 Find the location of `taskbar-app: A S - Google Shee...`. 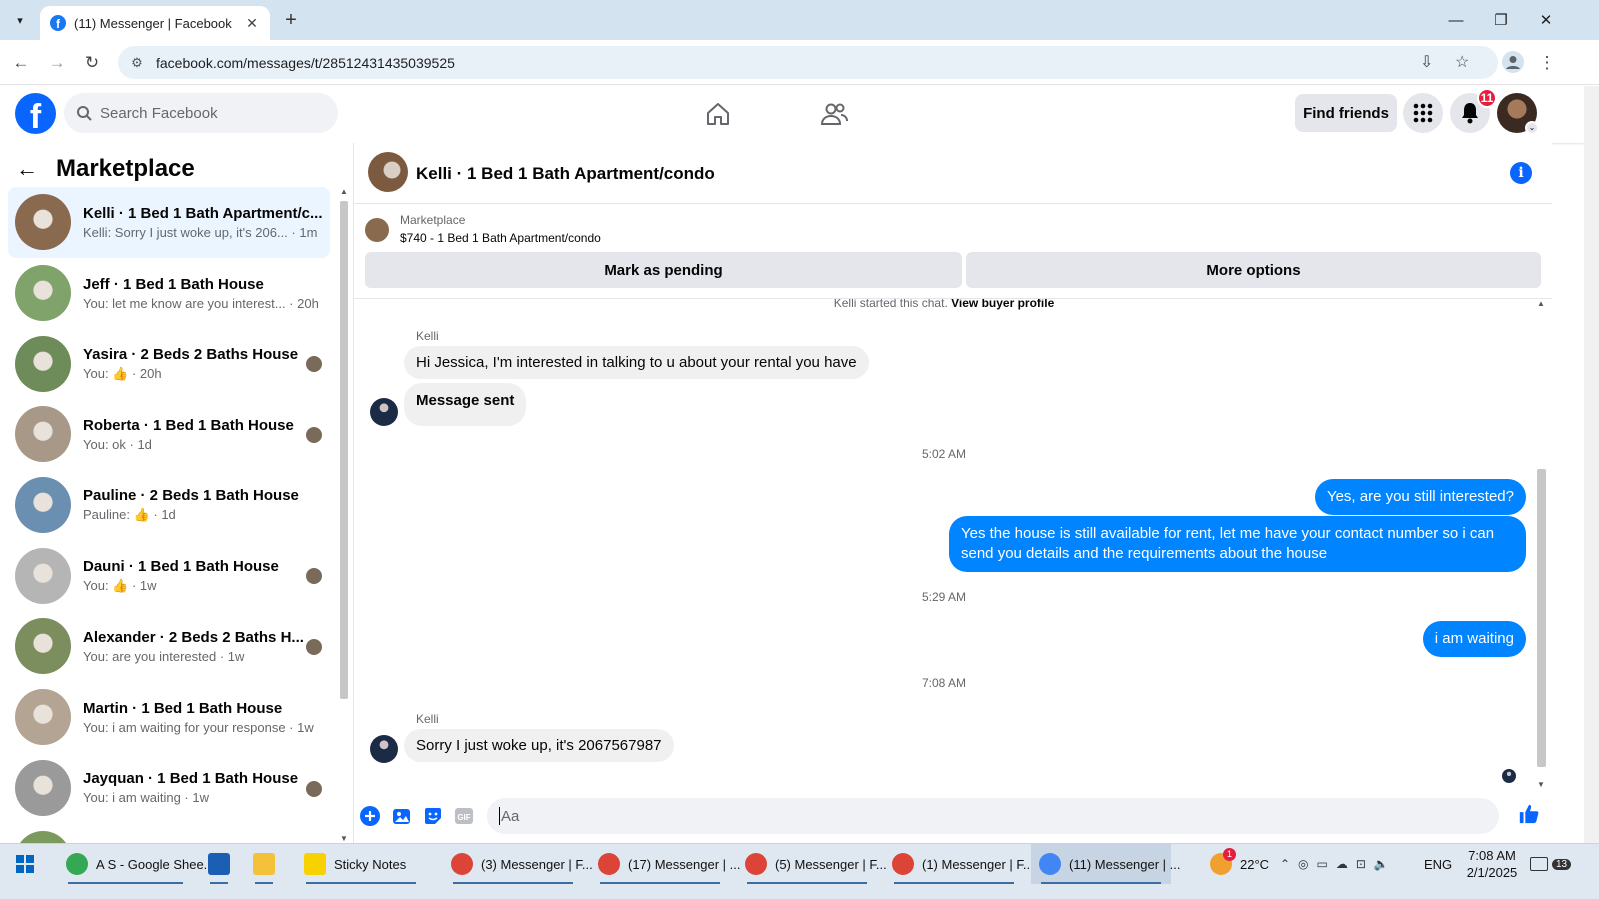

taskbar-app: A S - Google Shee... is located at coordinates (136, 864).